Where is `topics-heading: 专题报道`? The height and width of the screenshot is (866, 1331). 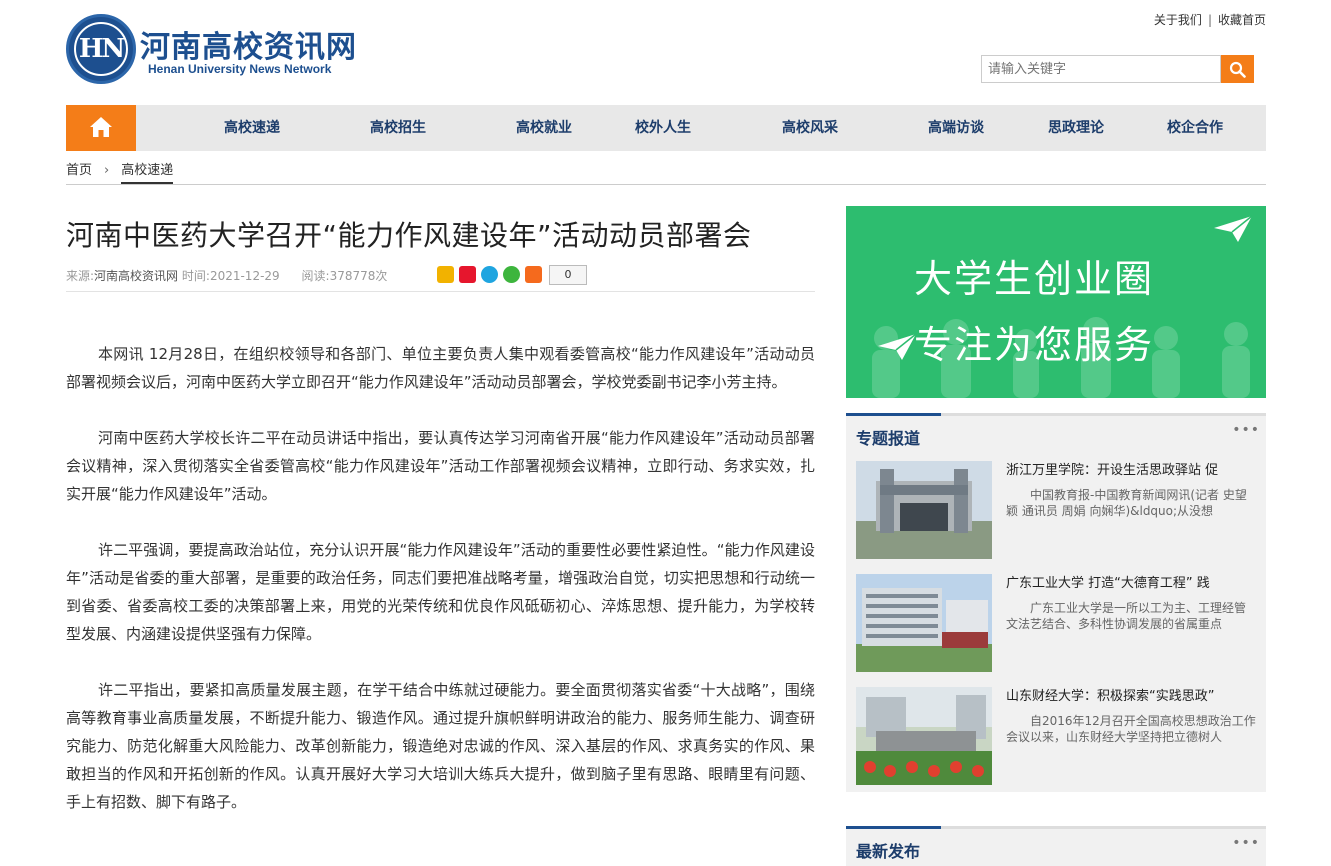 topics-heading: 专题报道 is located at coordinates (888, 437).